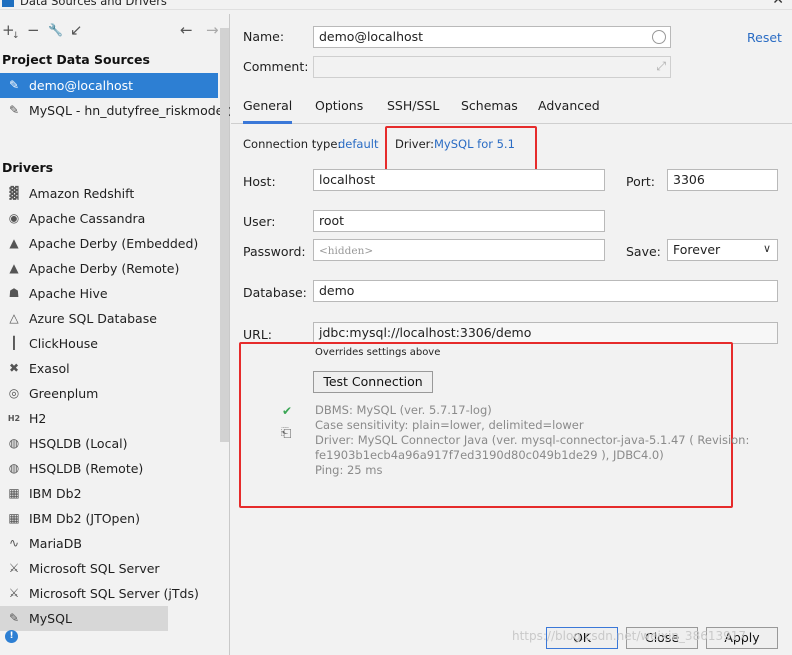 The image size is (792, 655). Describe the element at coordinates (766, 248) in the screenshot. I see `chevron-down-icon: ∨` at that location.